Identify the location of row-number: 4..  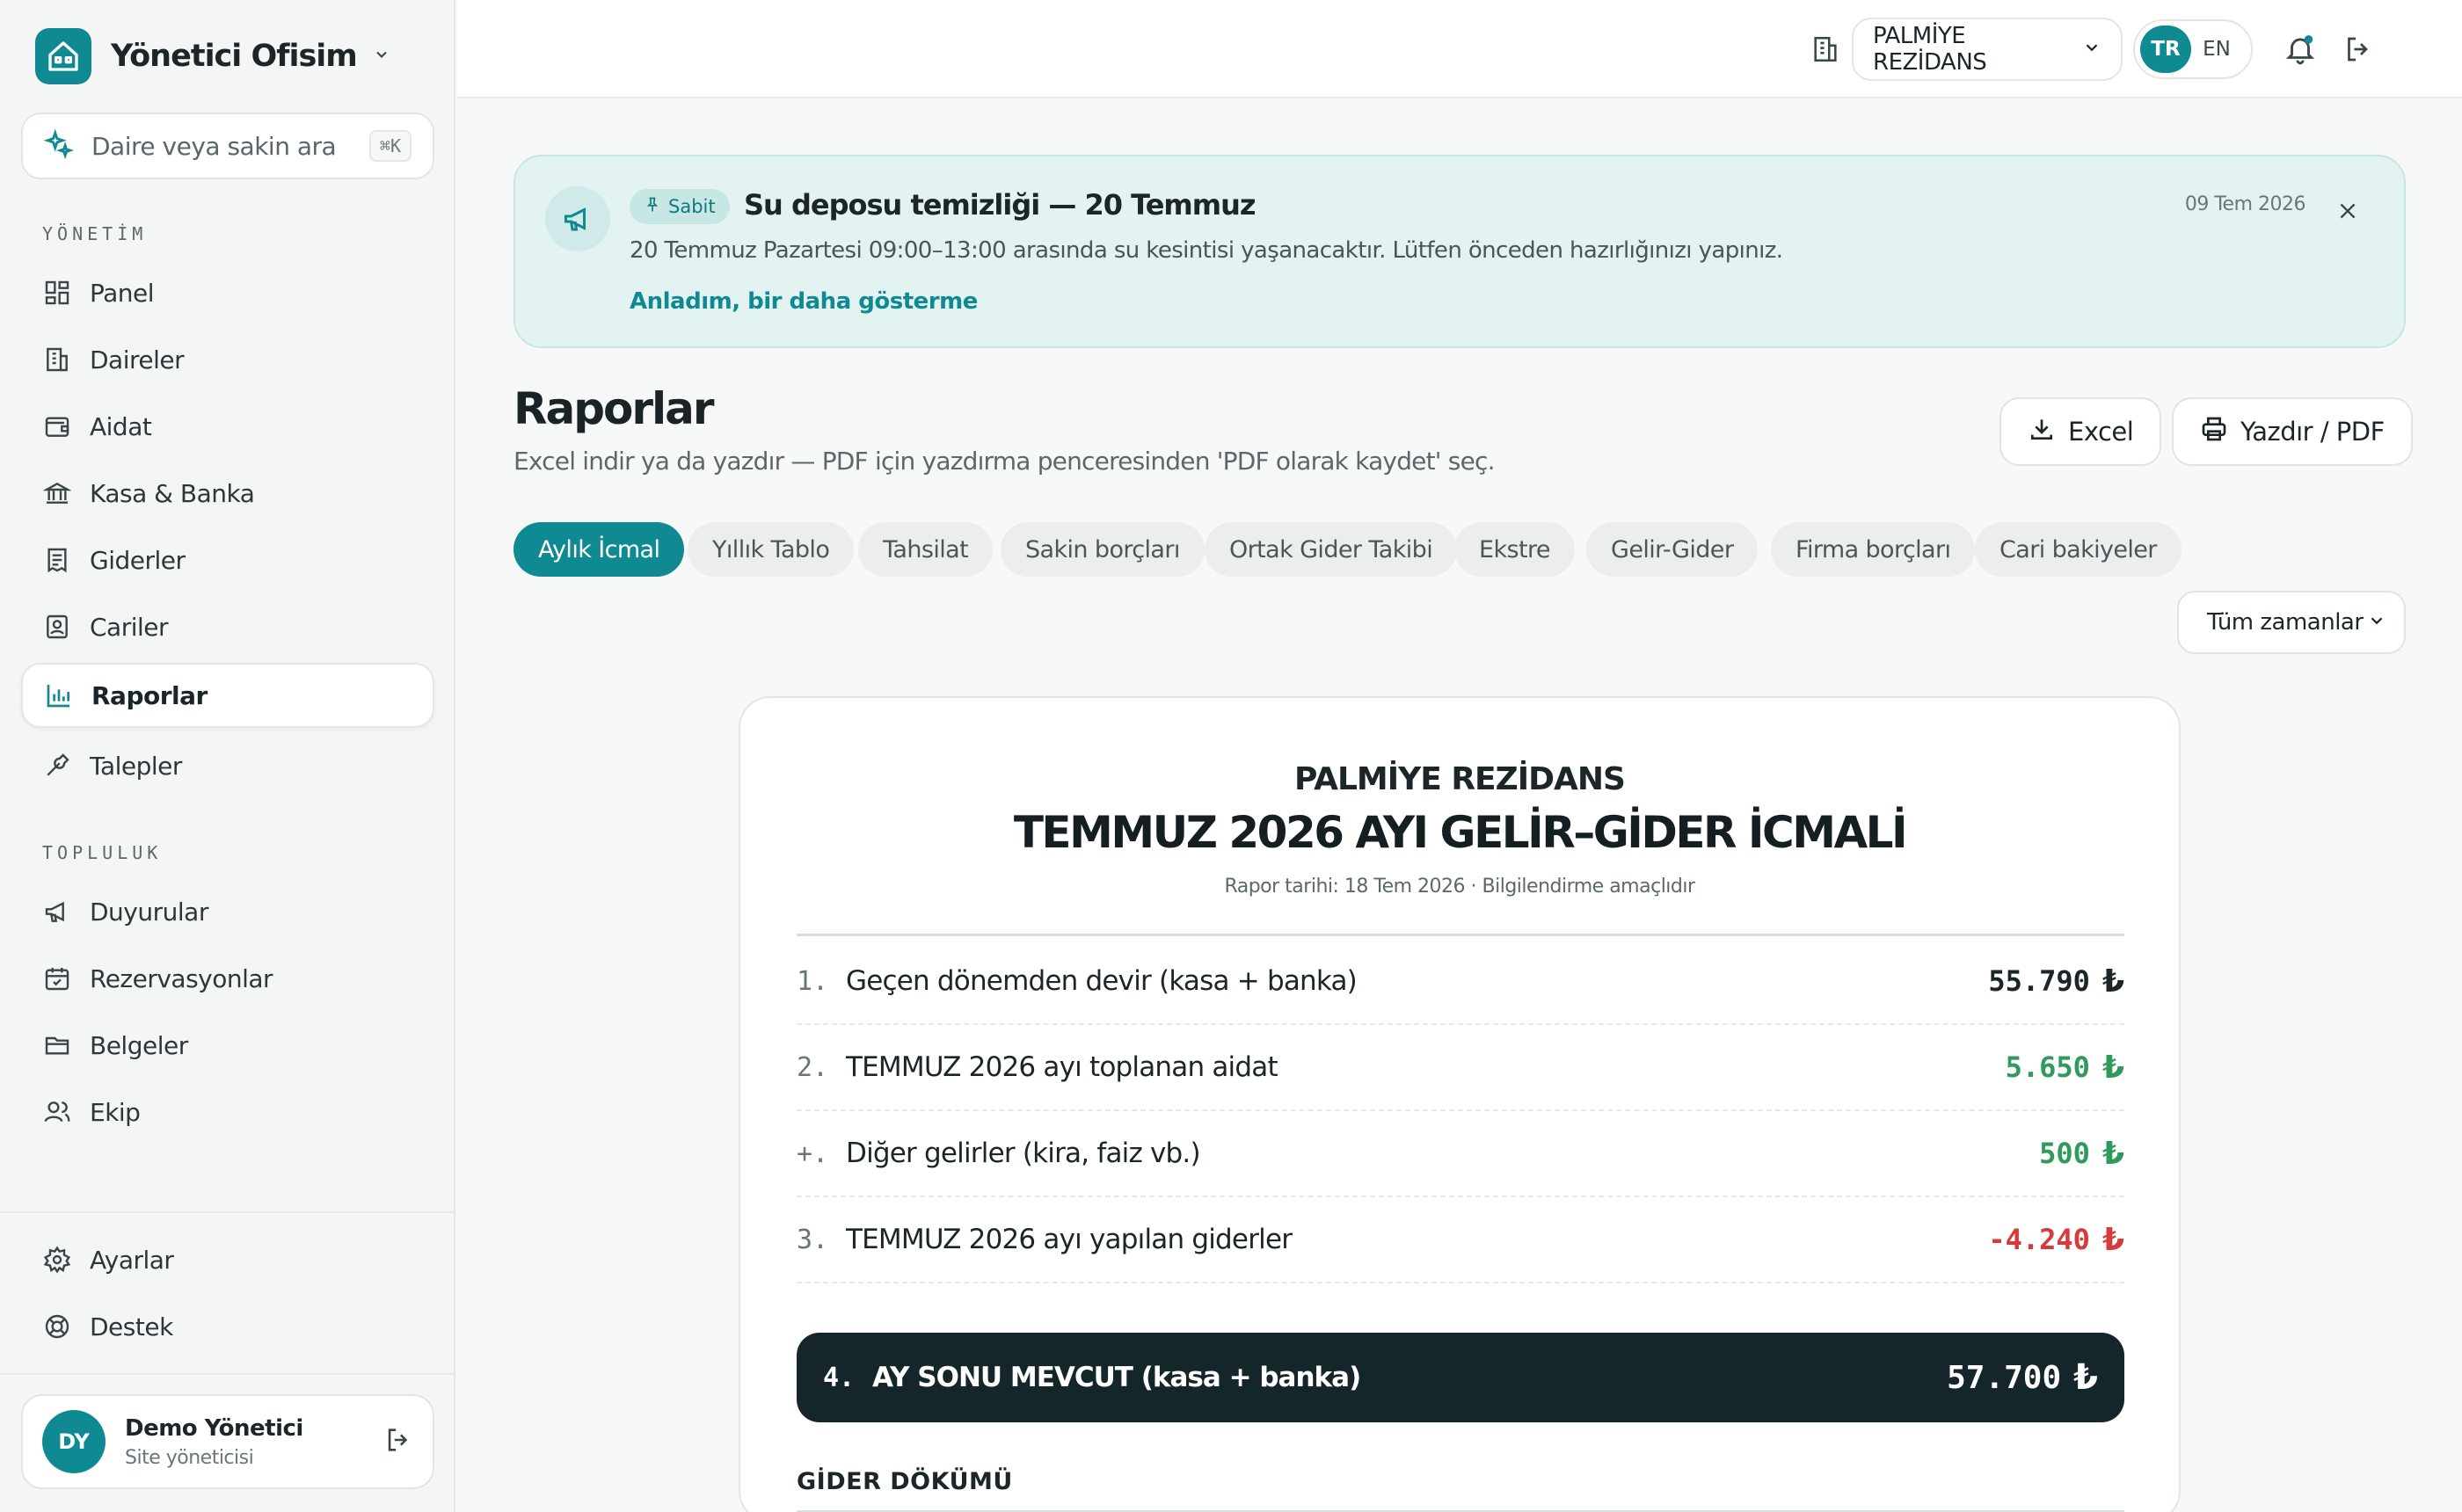
(839, 1377).